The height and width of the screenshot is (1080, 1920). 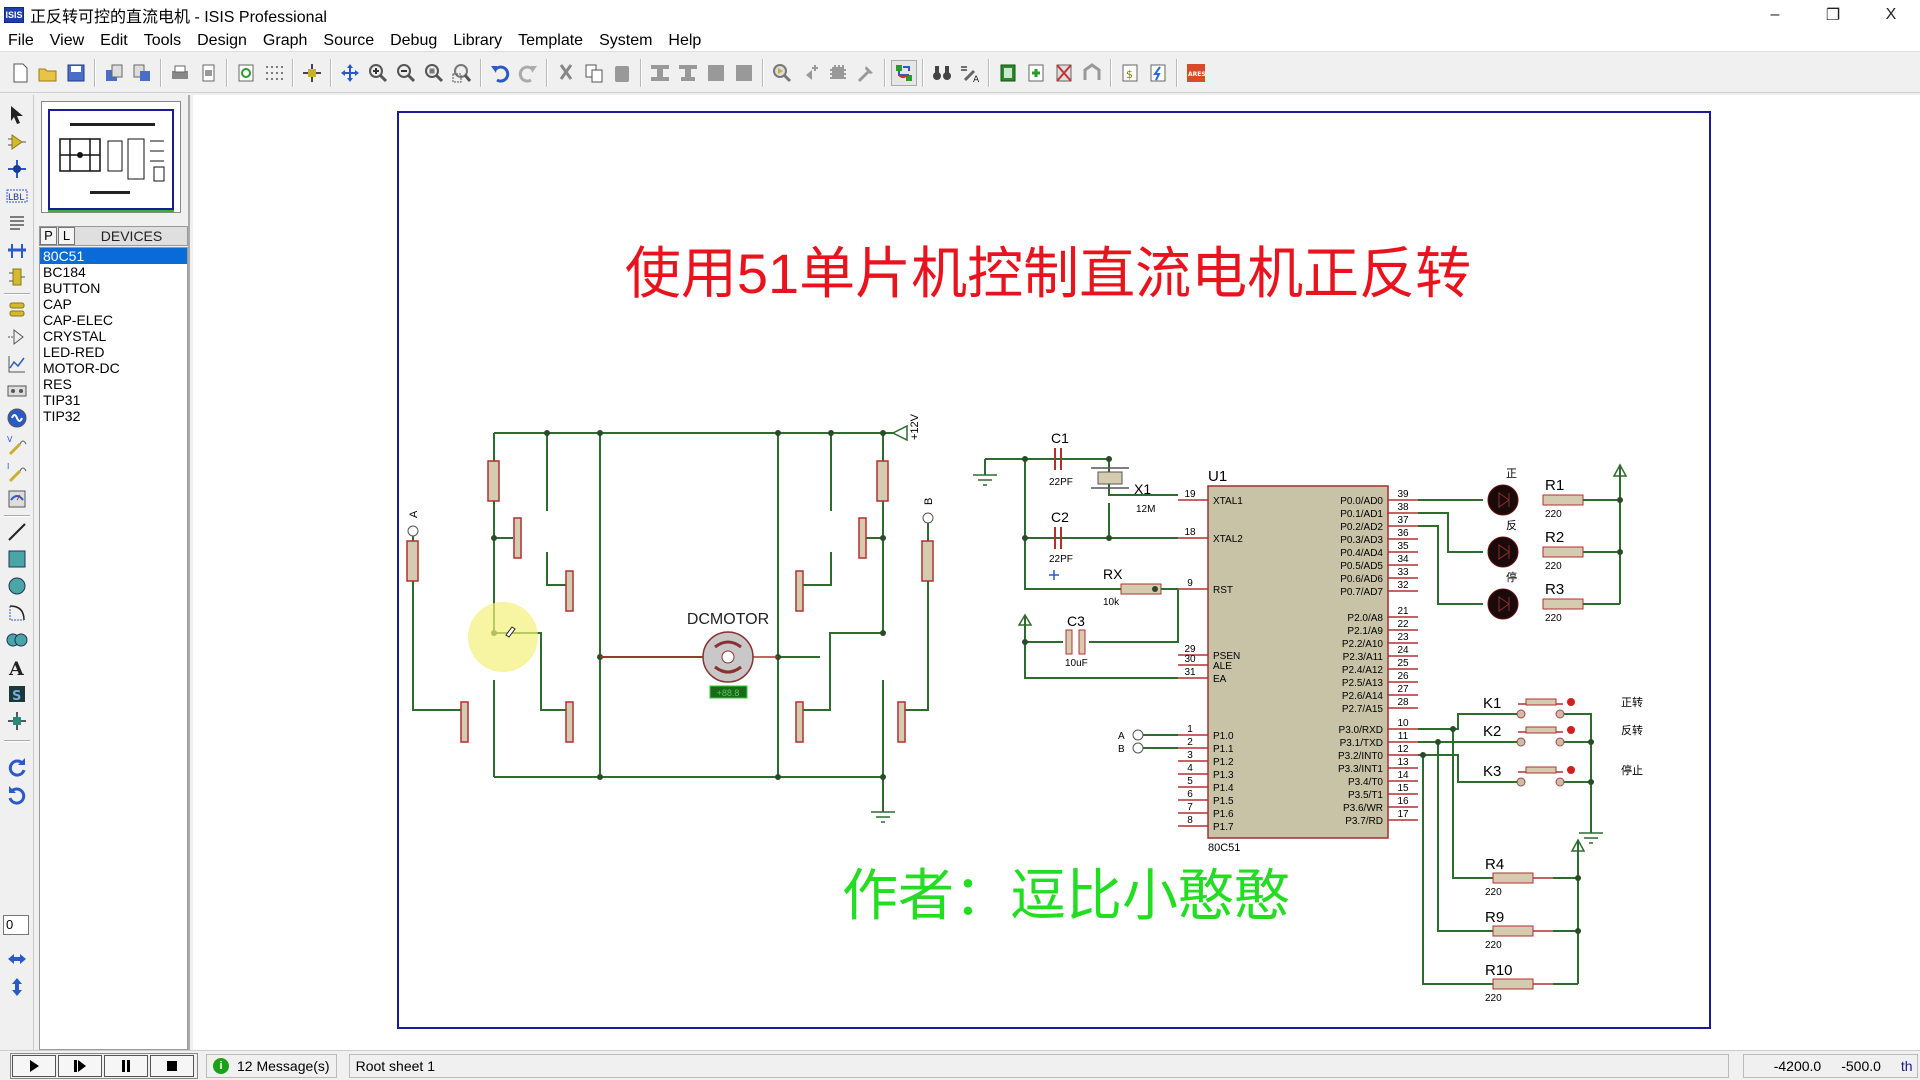 I want to click on 2d-markers-button, so click(x=17, y=721).